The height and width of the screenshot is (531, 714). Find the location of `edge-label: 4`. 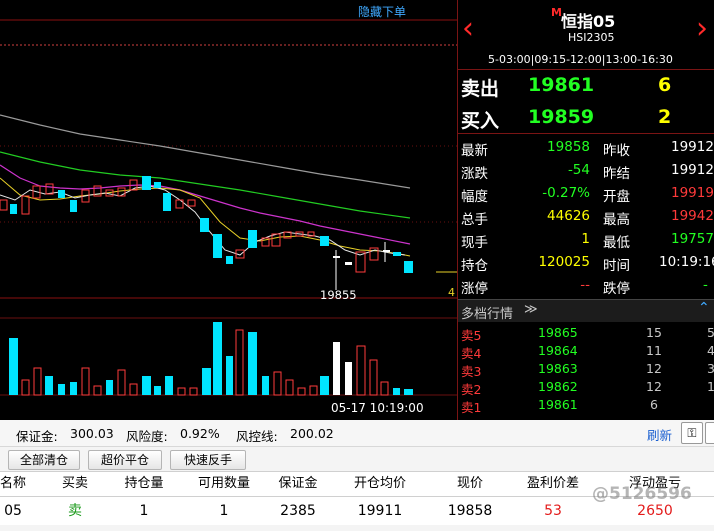

edge-label: 4 is located at coordinates (451, 292).